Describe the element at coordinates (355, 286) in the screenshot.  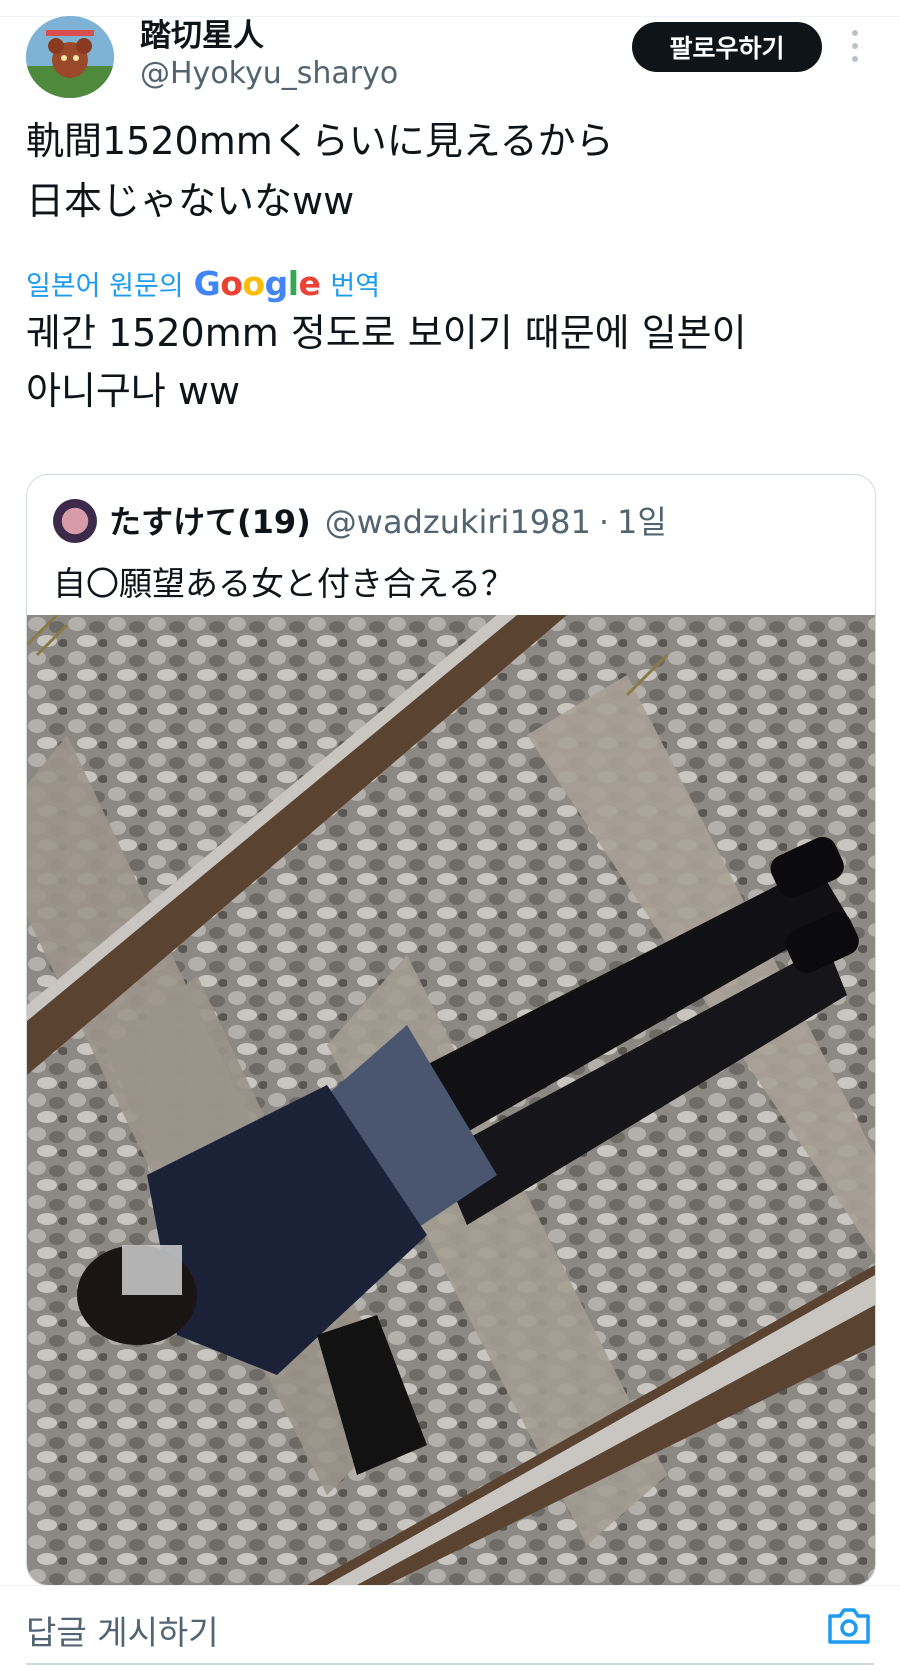
I see `translation-suffix: 번역` at that location.